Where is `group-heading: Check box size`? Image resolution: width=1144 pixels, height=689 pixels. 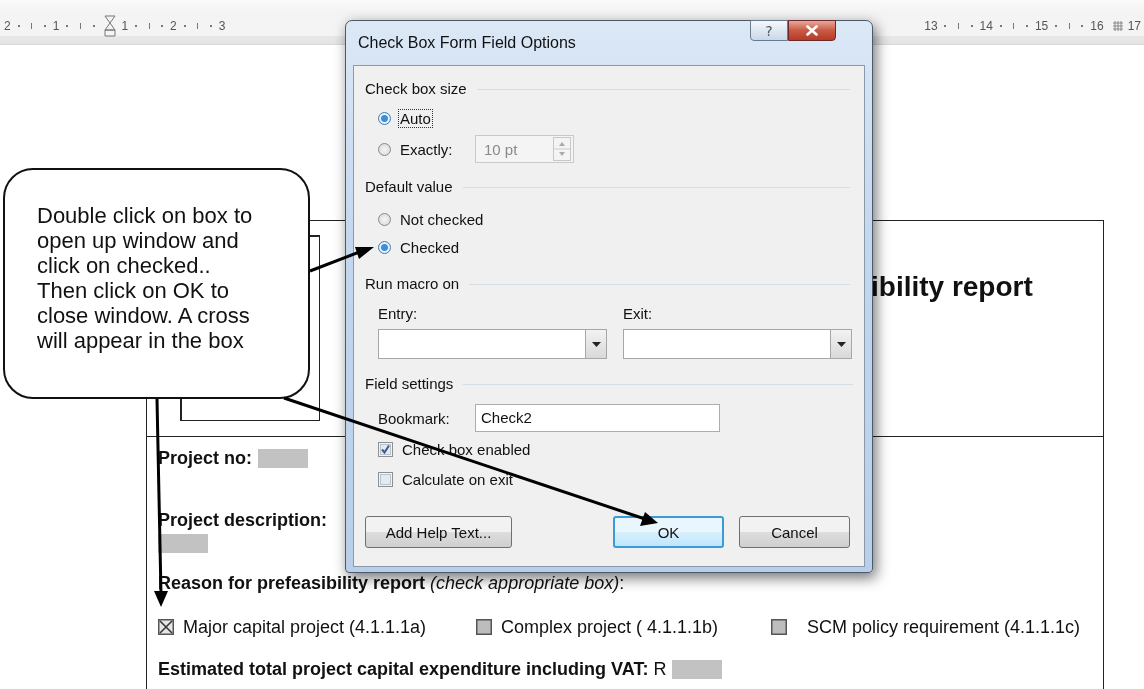
group-heading: Check box size is located at coordinates (416, 89).